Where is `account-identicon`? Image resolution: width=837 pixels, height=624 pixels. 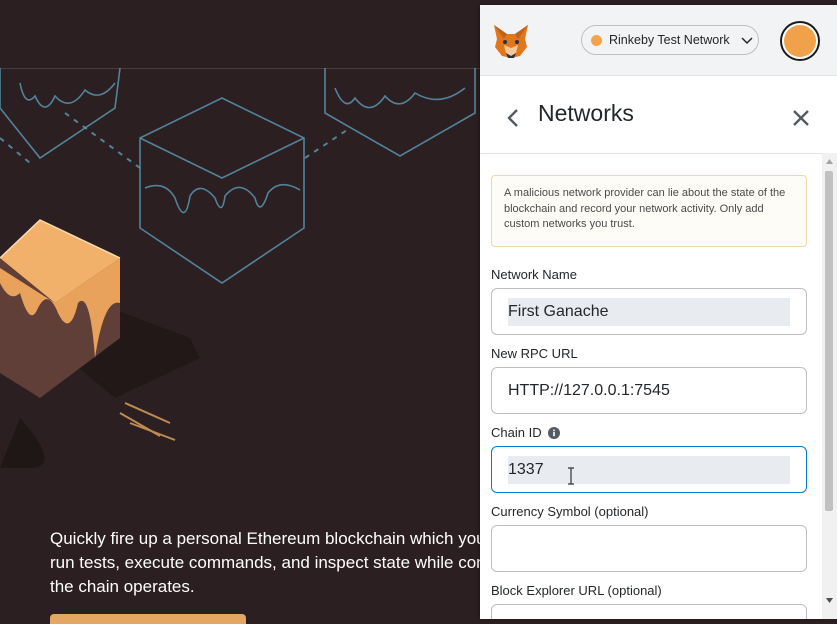
account-identicon is located at coordinates (800, 41).